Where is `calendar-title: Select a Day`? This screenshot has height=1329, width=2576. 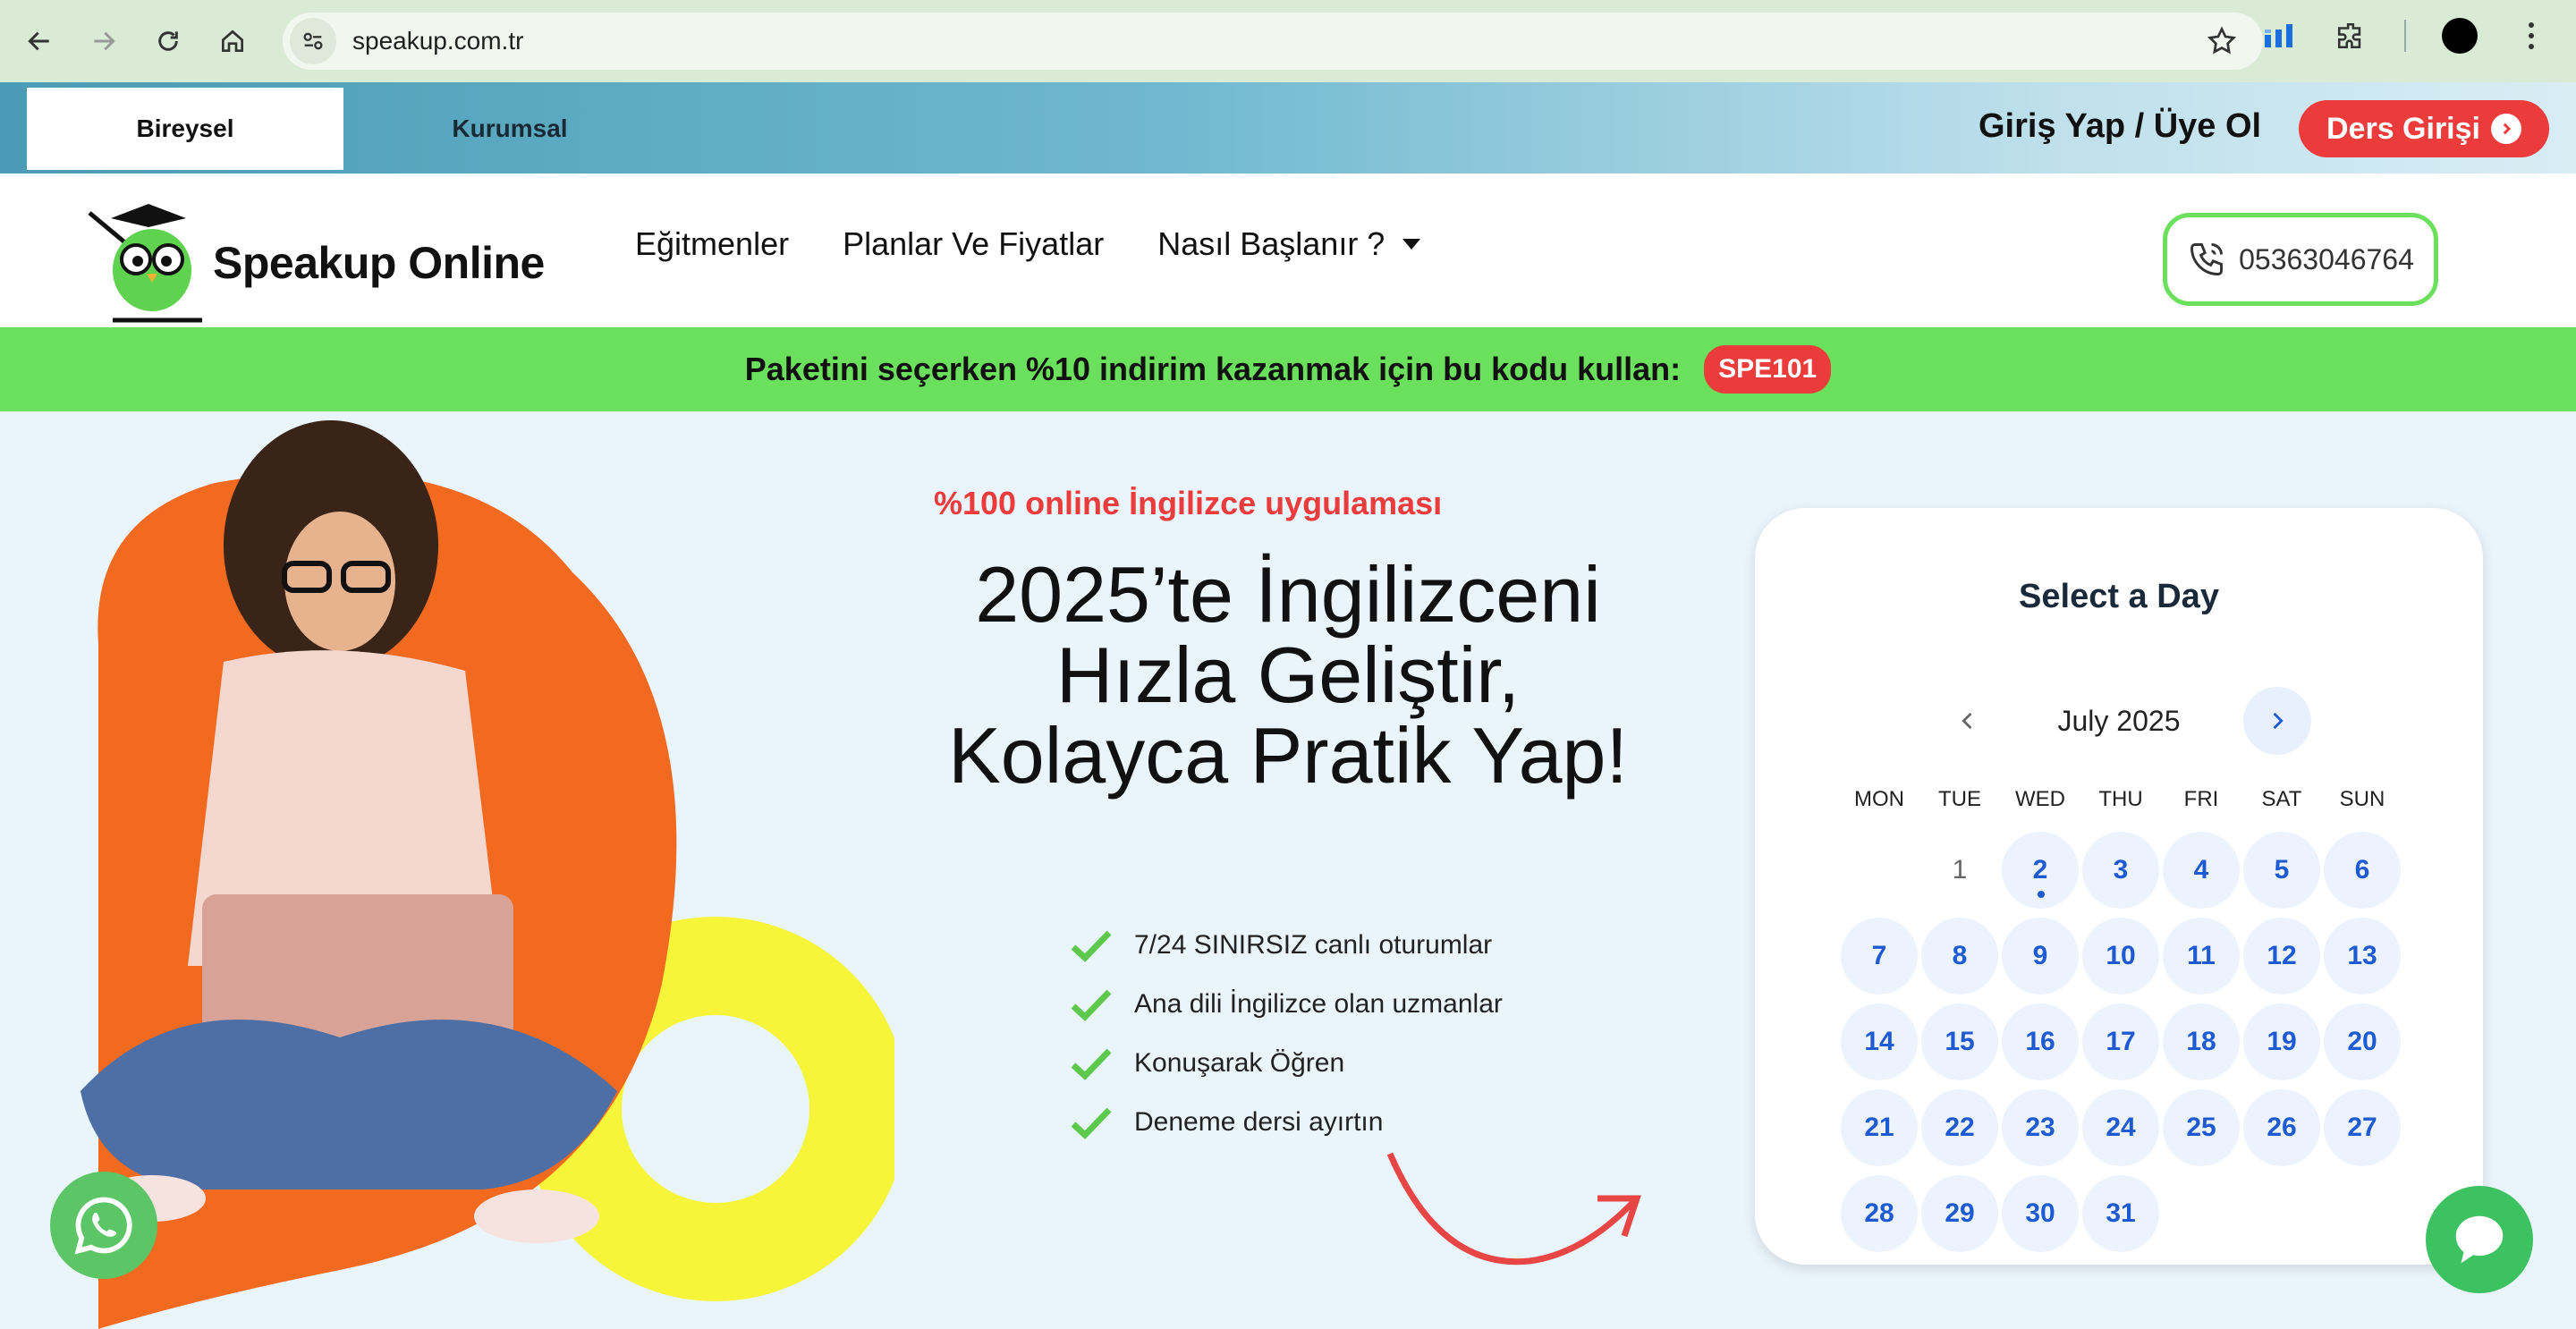
calendar-title: Select a Day is located at coordinates (2119, 596).